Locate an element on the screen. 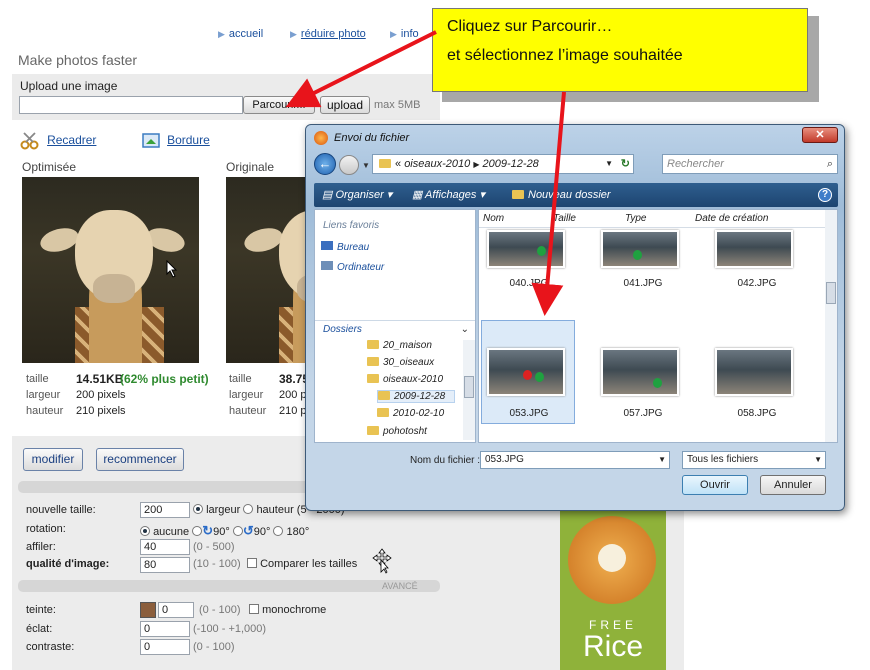 The height and width of the screenshot is (670, 870). arrow-to-file is located at coordinates (548, 203).